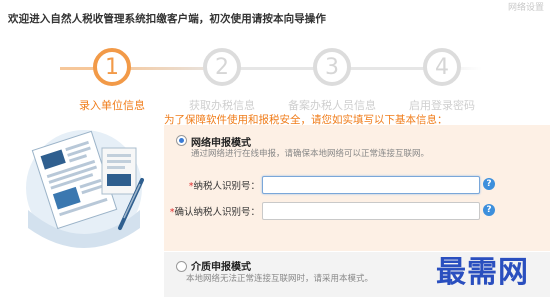 This screenshot has width=550, height=297. What do you see at coordinates (221, 265) in the screenshot?
I see `media-mode-title: 介质申报模式` at bounding box center [221, 265].